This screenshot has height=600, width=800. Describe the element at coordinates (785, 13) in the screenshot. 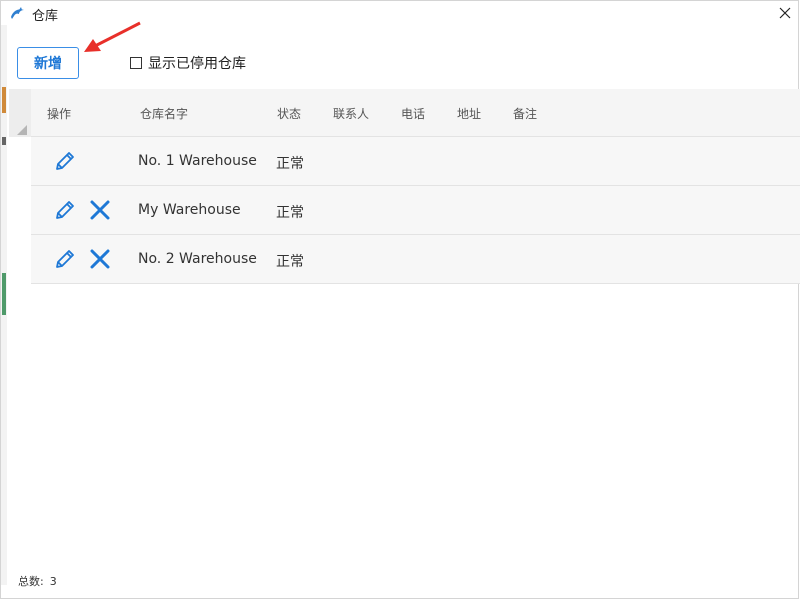

I see `close-icon` at that location.